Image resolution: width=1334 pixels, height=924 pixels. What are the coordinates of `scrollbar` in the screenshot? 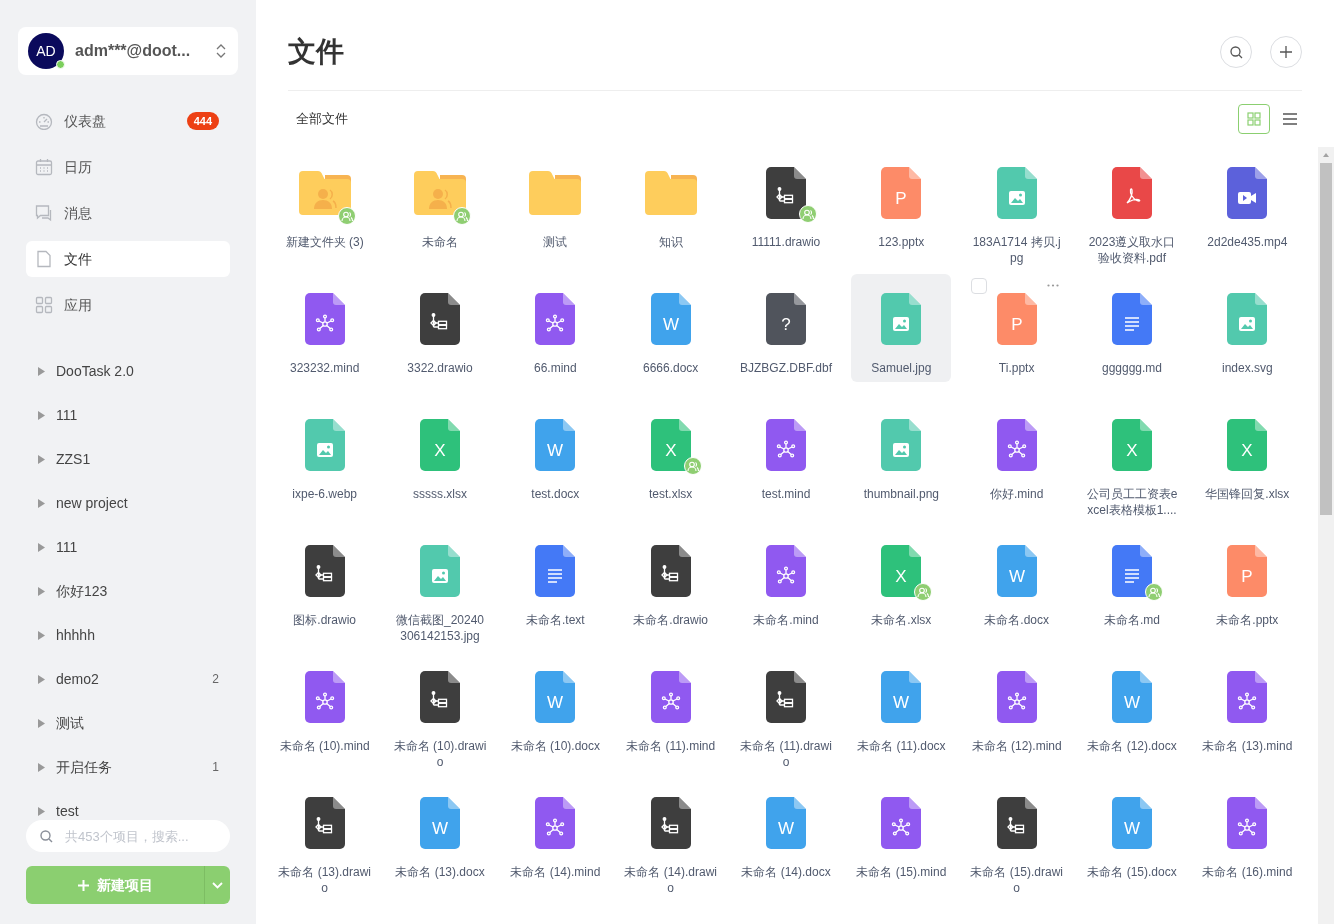 It's located at (1326, 535).